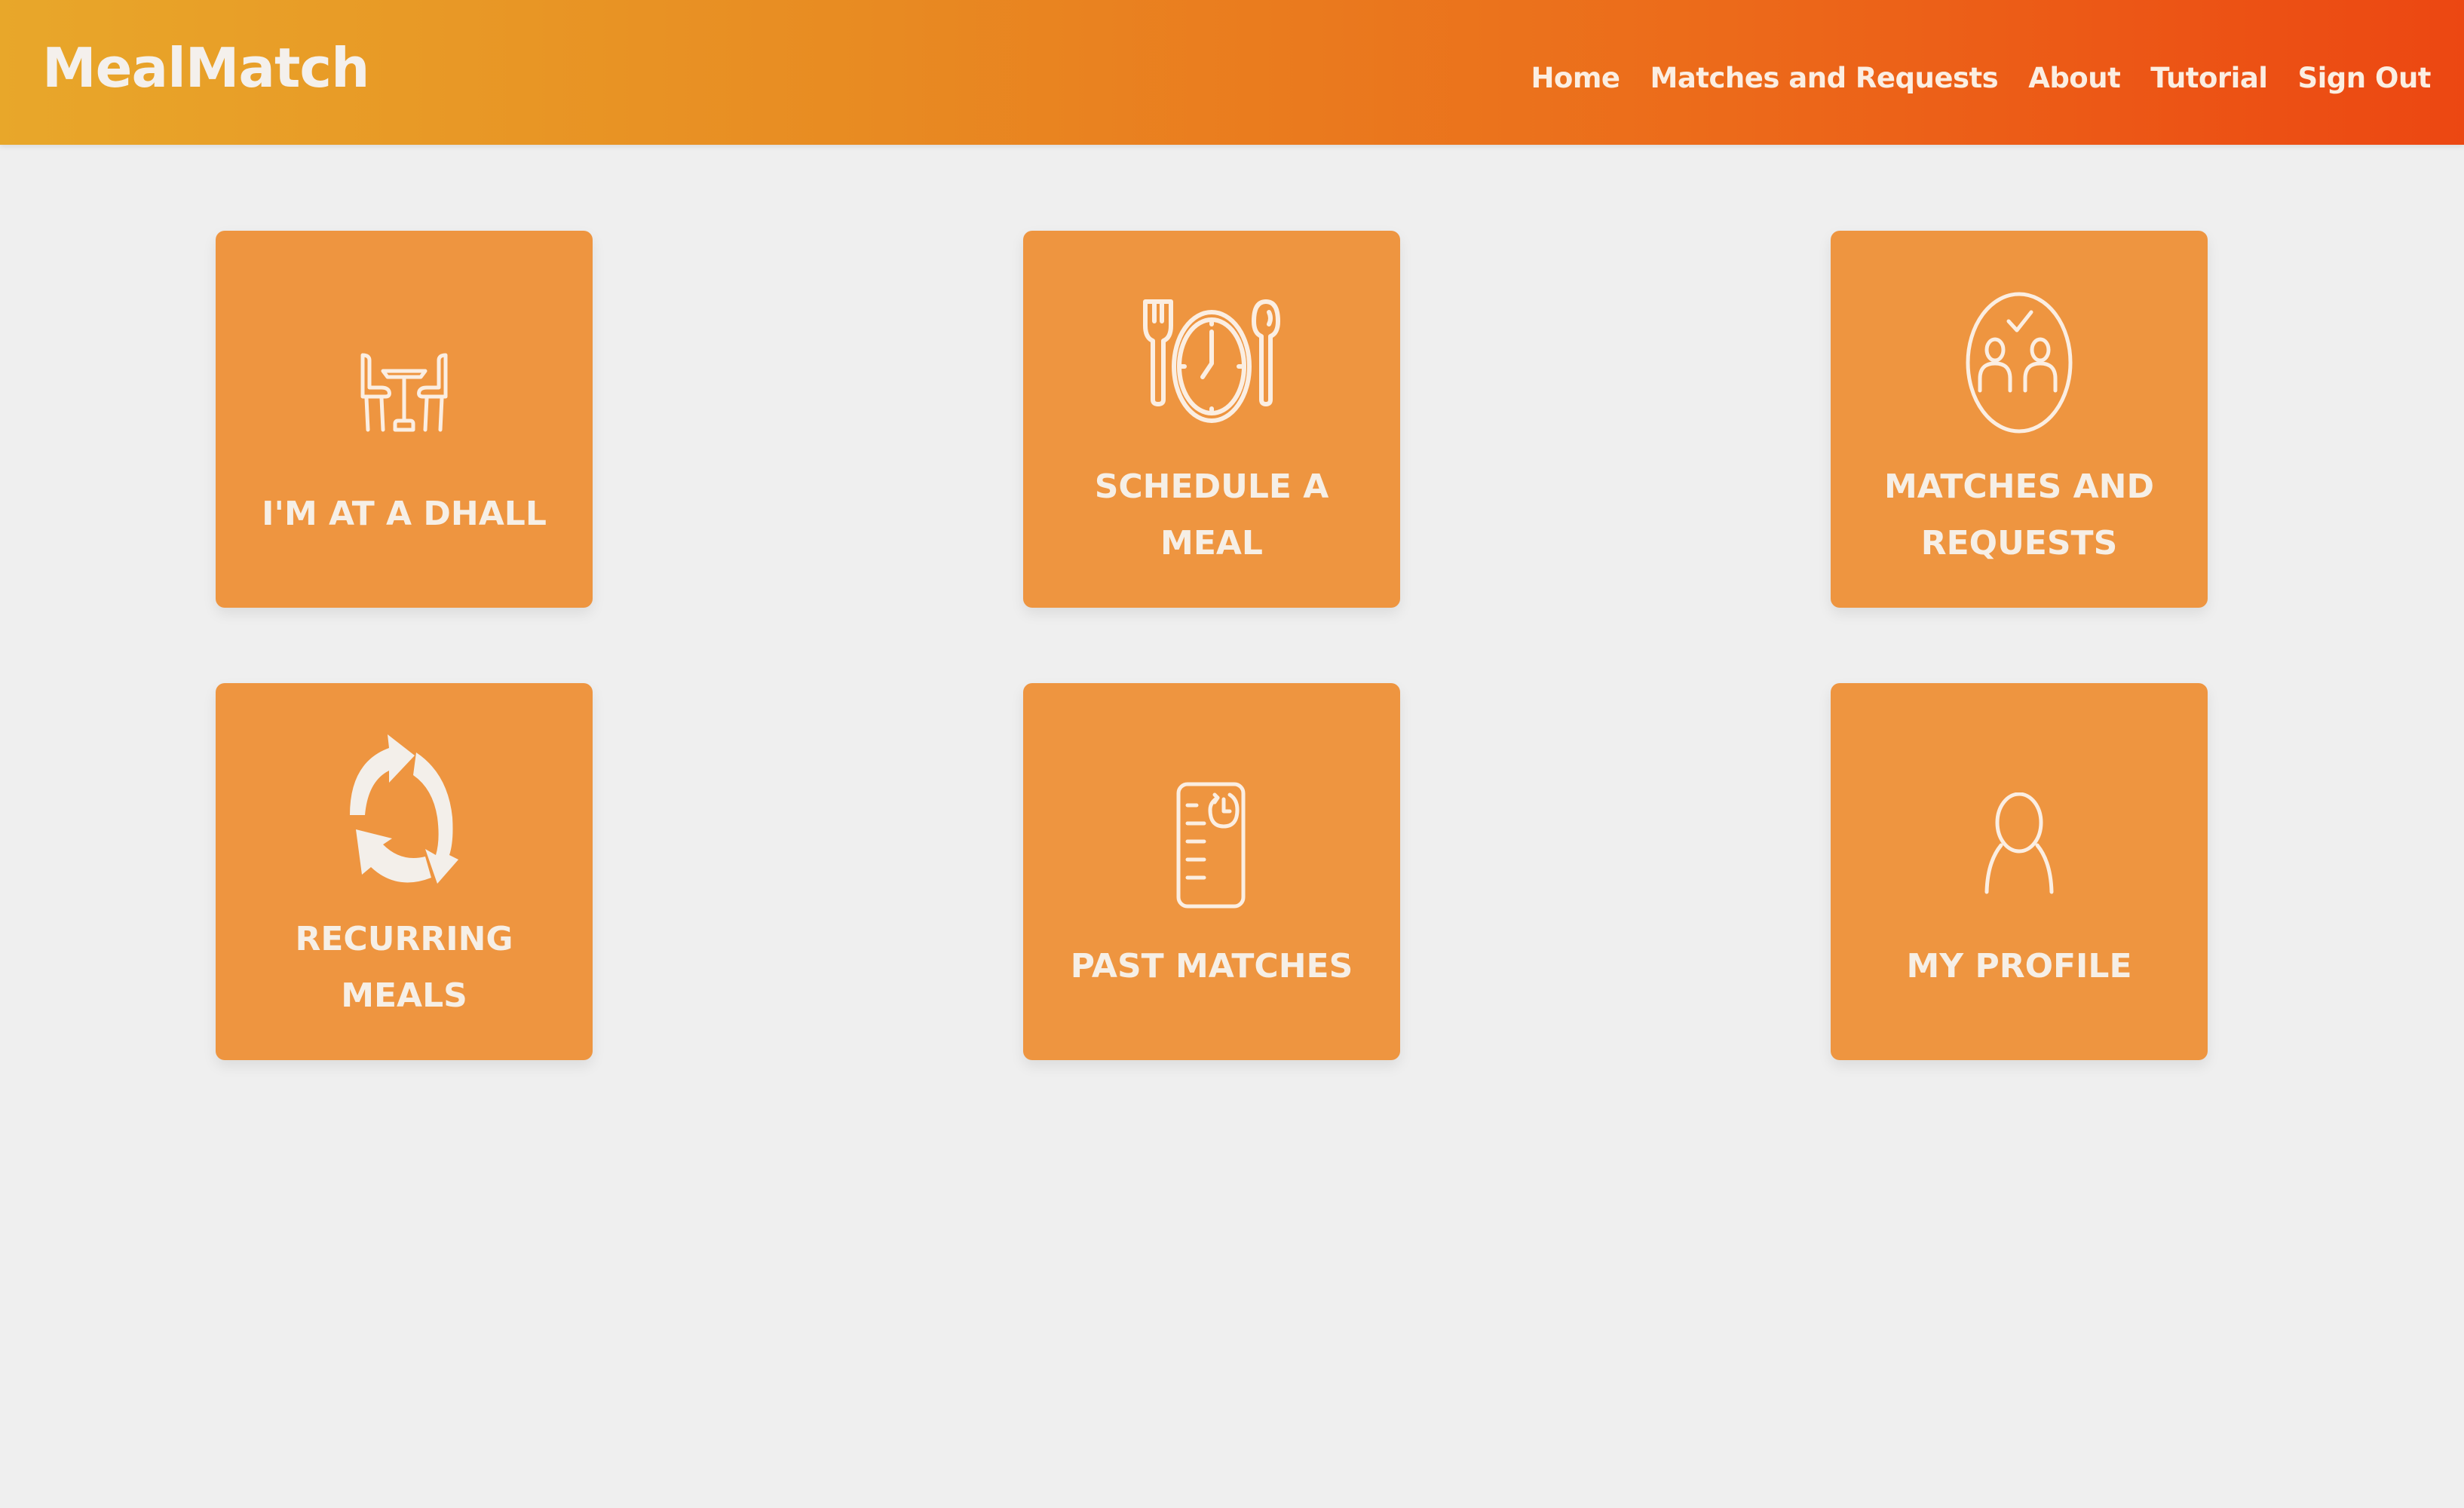 This screenshot has width=2464, height=1508. I want to click on tile-recurring-meals: RECURRING MEALS, so click(404, 871).